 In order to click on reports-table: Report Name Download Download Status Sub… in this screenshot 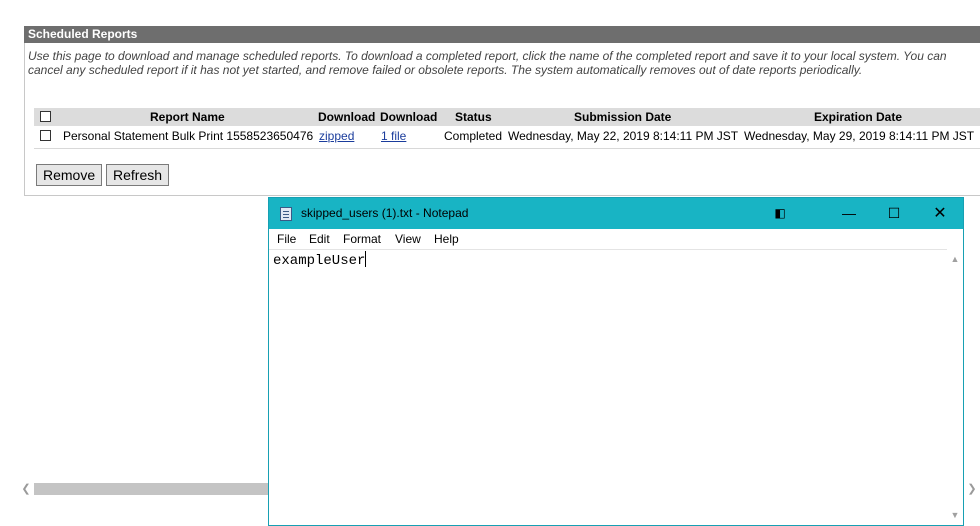, I will do `click(507, 128)`.